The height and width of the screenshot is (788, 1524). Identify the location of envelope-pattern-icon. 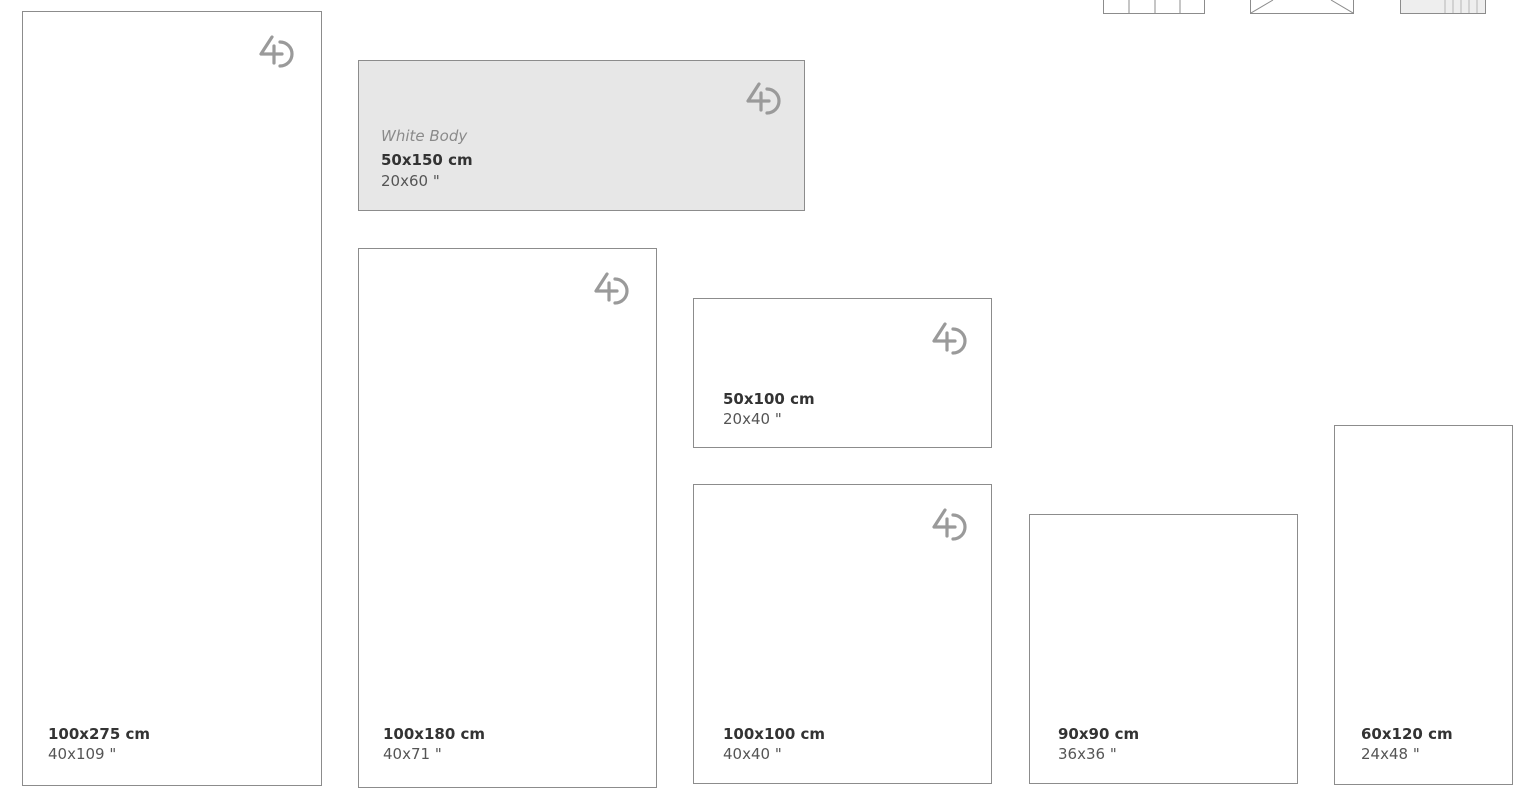
(1302, 7).